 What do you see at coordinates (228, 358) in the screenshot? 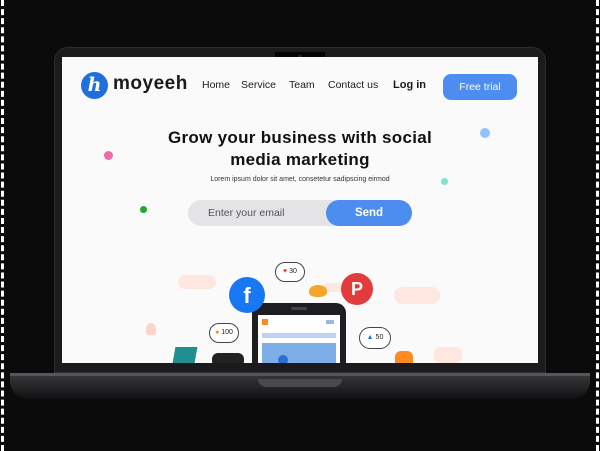
I see `hand-illustration` at bounding box center [228, 358].